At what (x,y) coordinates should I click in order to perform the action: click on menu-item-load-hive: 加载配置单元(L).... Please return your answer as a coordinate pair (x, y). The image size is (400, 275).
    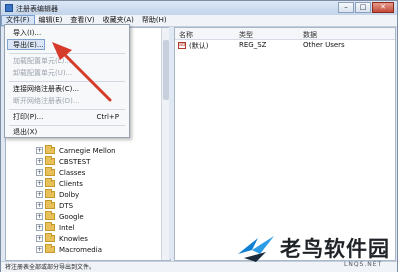
    Looking at the image, I should click on (67, 61).